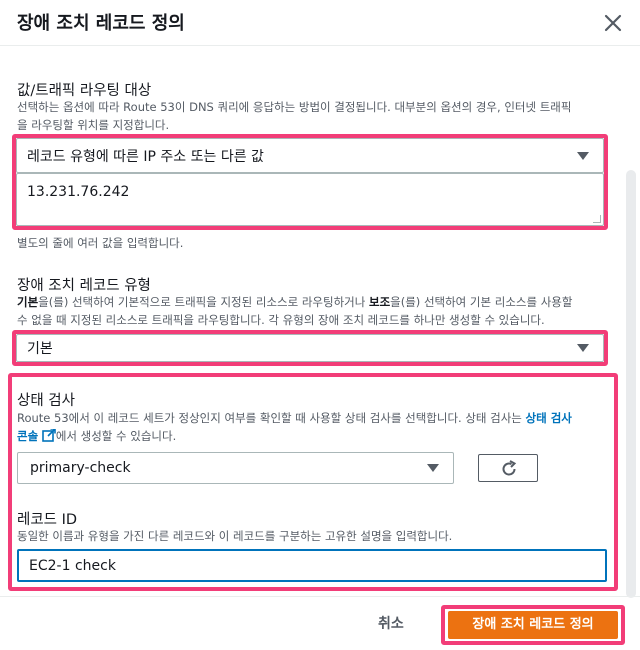 The height and width of the screenshot is (650, 640). What do you see at coordinates (84, 91) in the screenshot?
I see `routing-label: 값/트래픽 라우팅 대상` at bounding box center [84, 91].